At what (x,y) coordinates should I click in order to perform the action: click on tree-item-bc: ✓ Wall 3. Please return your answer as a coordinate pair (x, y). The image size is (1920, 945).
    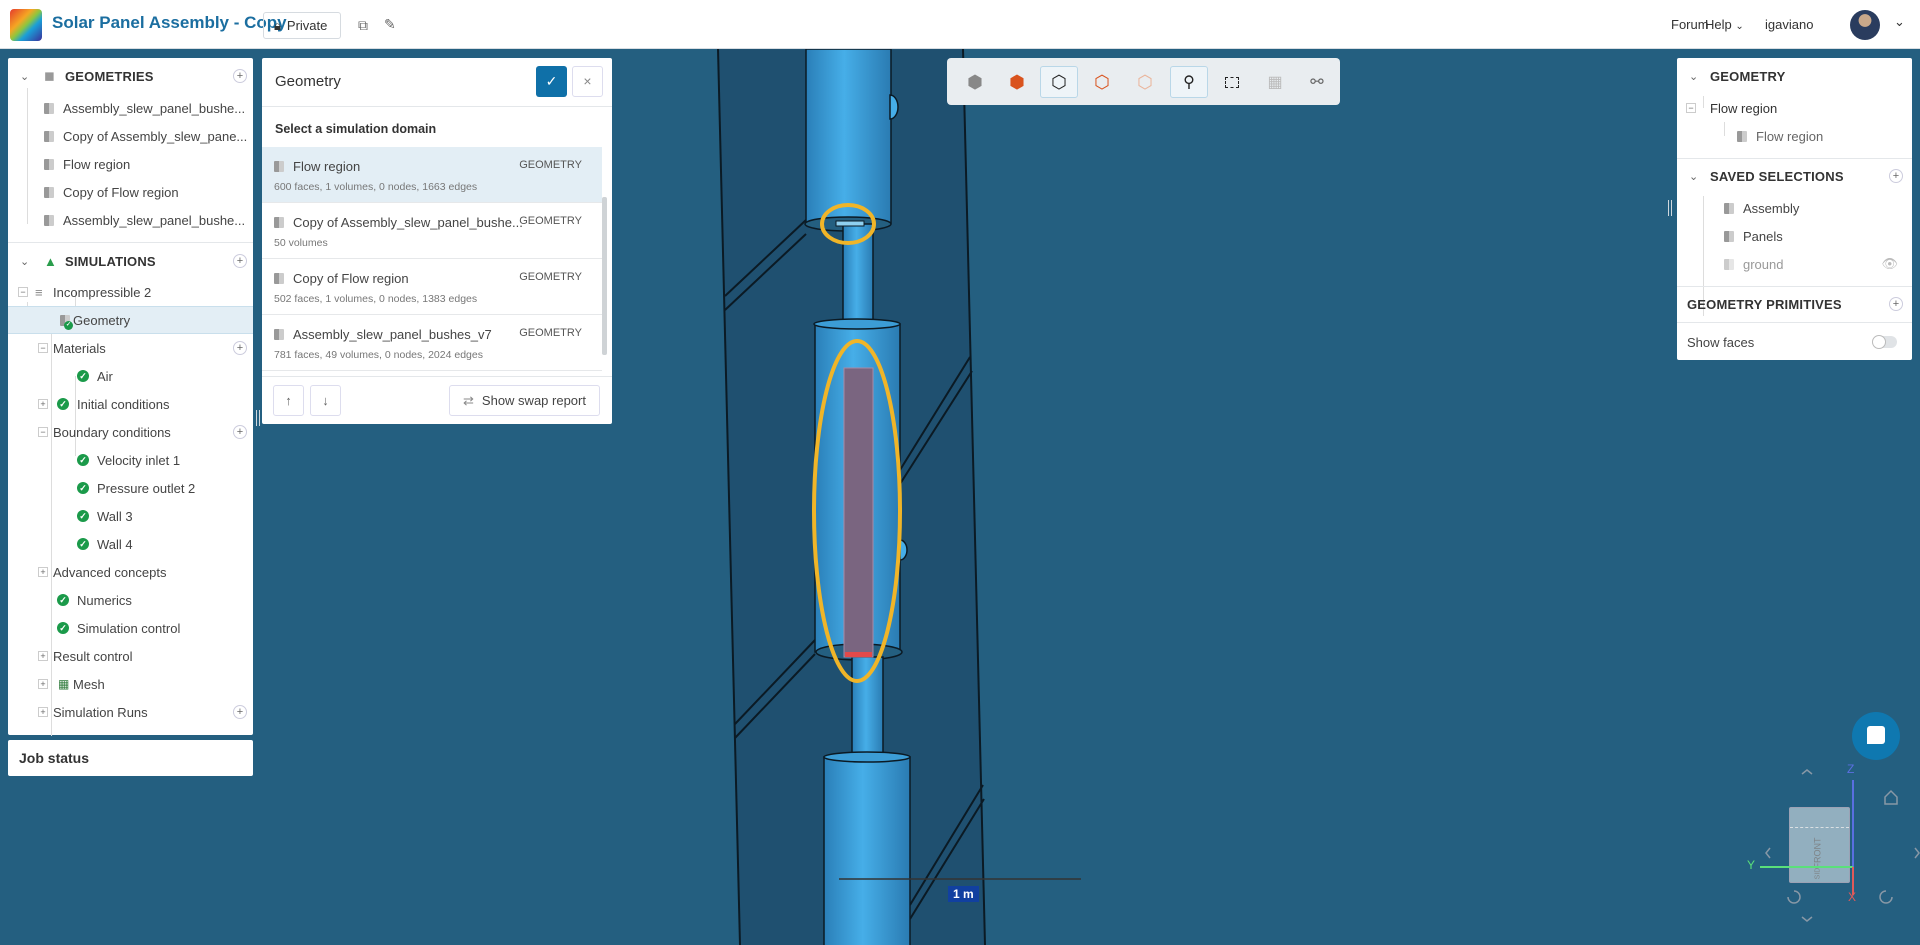
    Looking at the image, I should click on (130, 516).